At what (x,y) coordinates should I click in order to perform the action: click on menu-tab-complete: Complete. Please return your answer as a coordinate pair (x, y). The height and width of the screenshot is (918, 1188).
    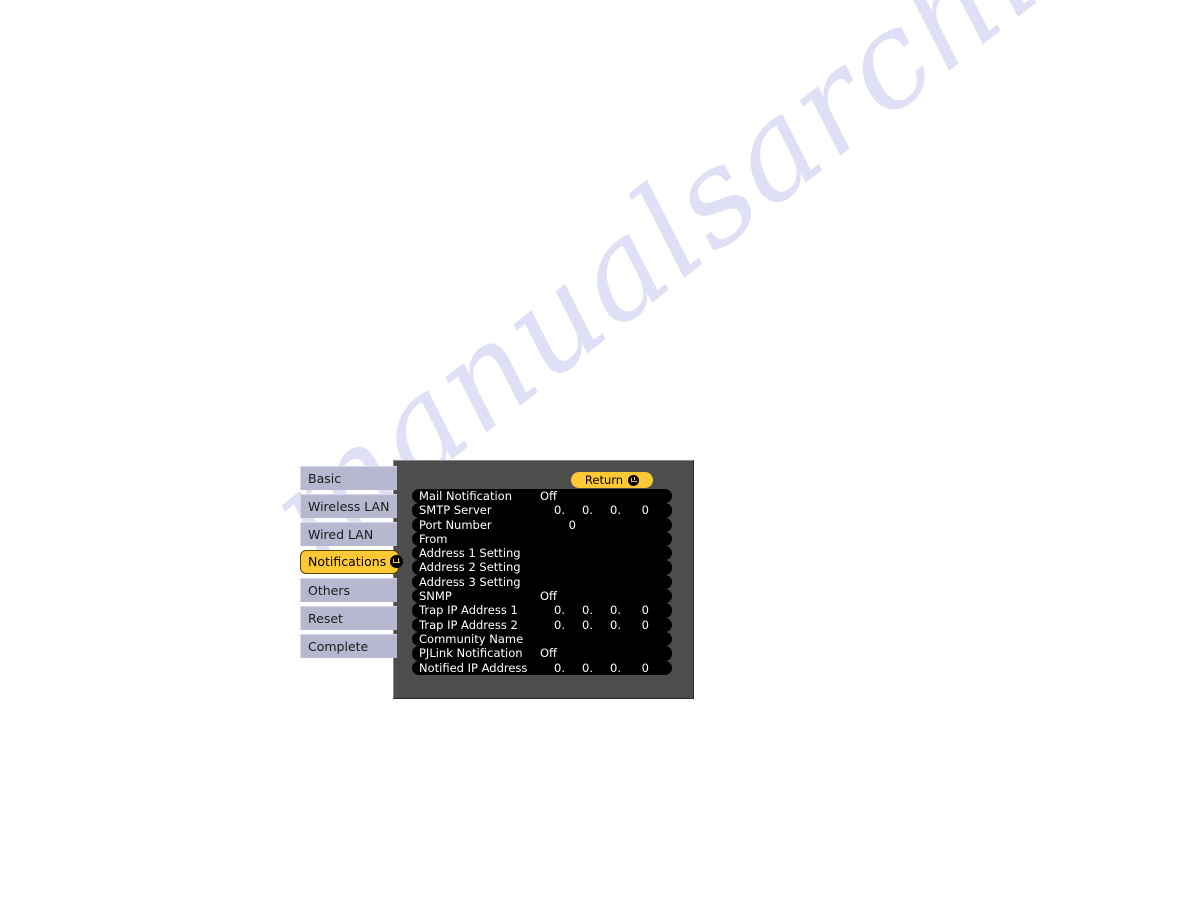
    Looking at the image, I should click on (348, 646).